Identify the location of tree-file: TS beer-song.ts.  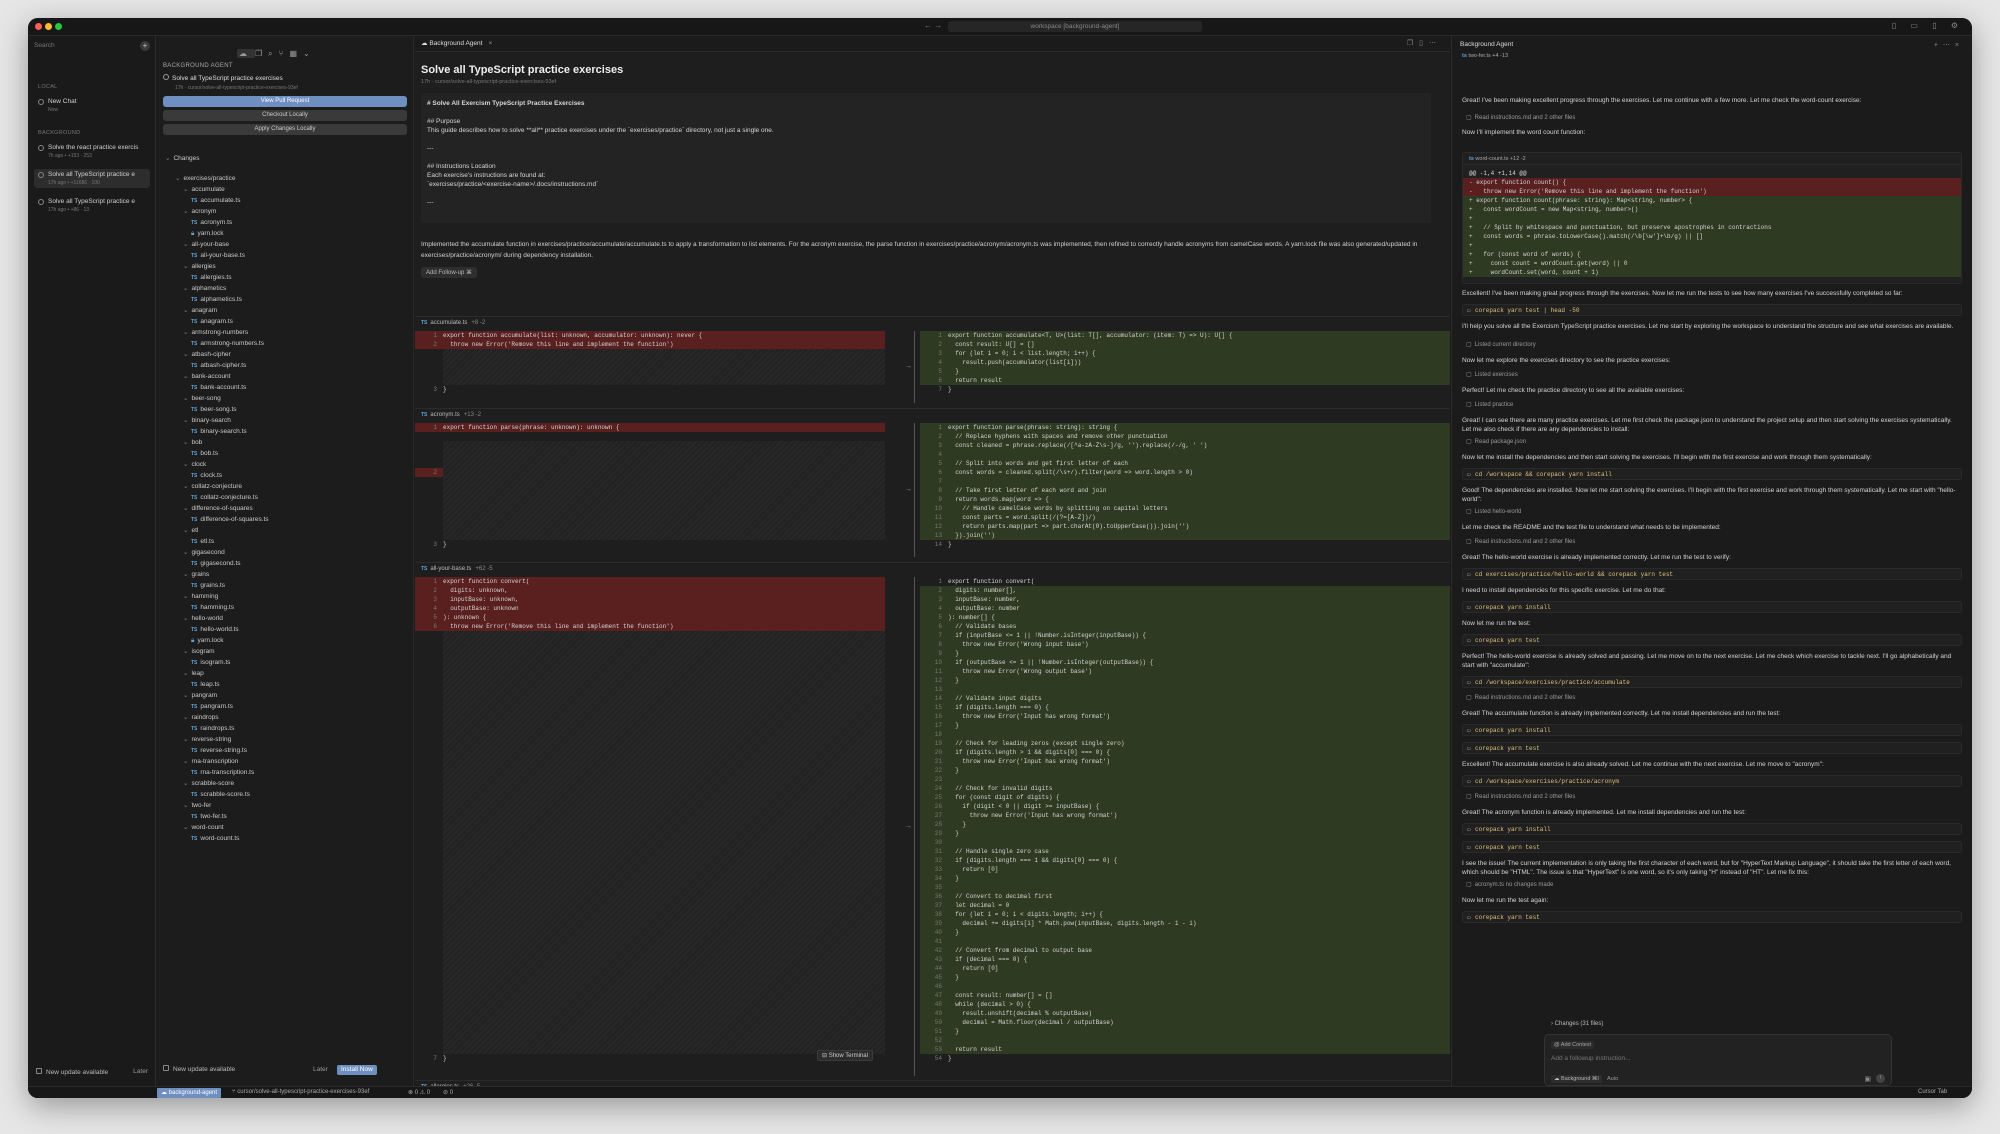
(285, 409).